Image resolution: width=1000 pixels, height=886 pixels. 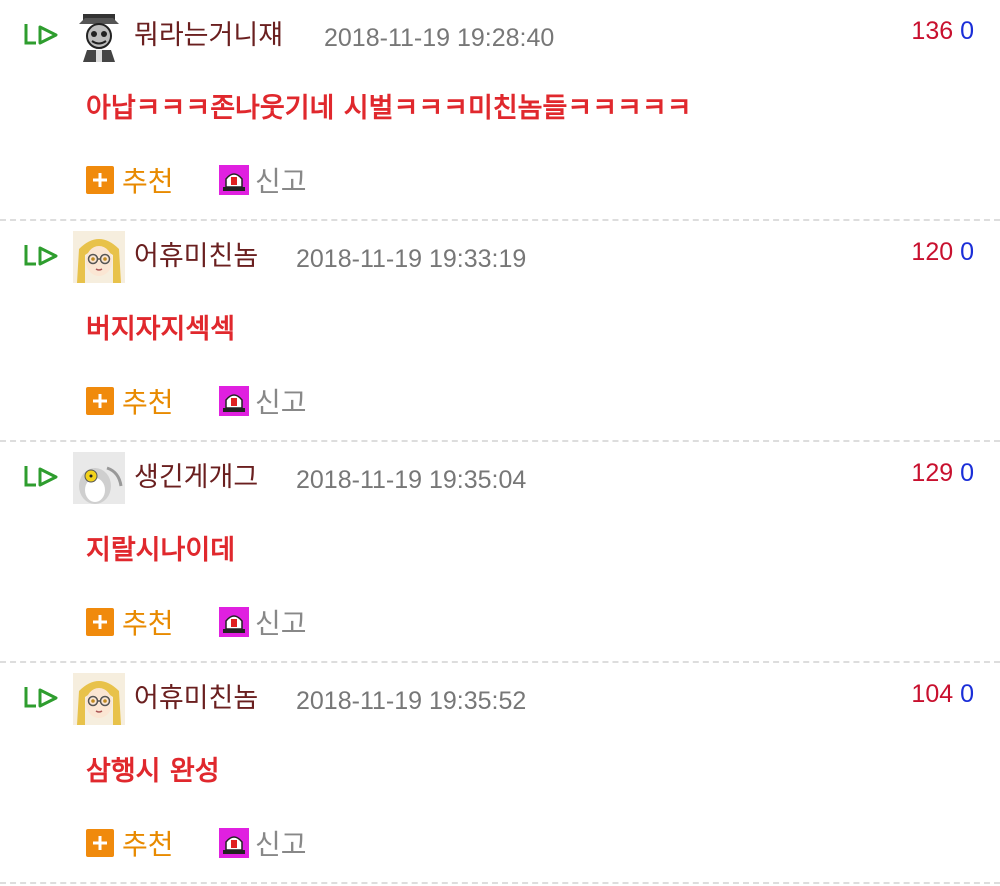 What do you see at coordinates (932, 252) in the screenshot?
I see `upvote-count: 120` at bounding box center [932, 252].